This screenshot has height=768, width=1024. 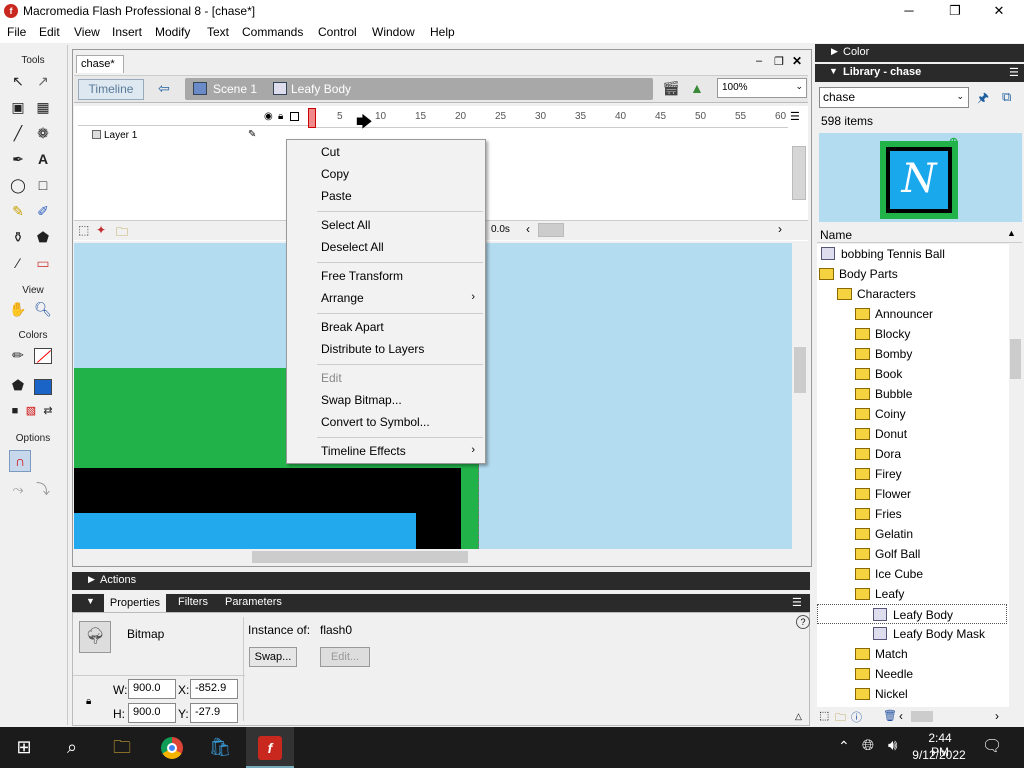 I want to click on library-column-header: Name ▲, so click(x=919, y=234).